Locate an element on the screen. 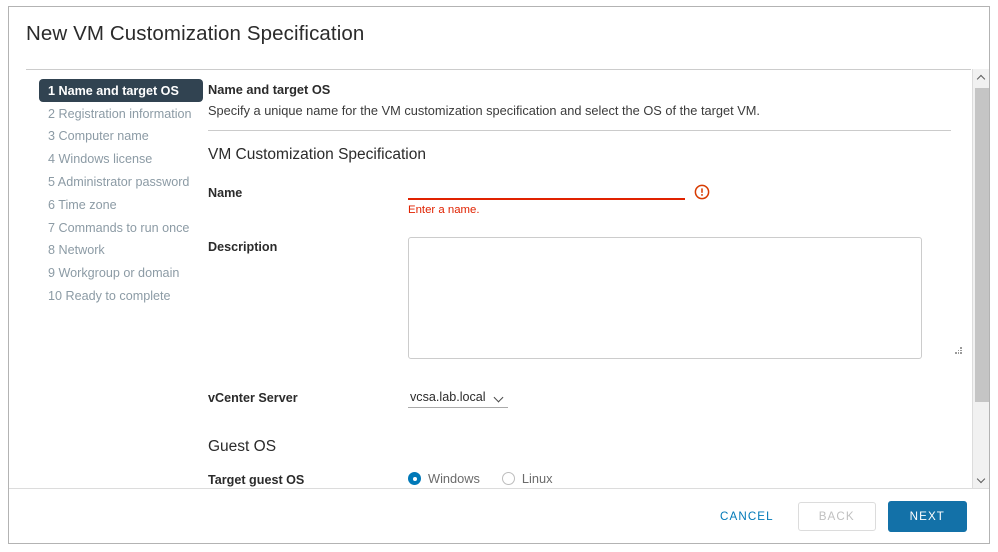 The height and width of the screenshot is (552, 998). target-guest-os-label: Target guest OS is located at coordinates (256, 480).